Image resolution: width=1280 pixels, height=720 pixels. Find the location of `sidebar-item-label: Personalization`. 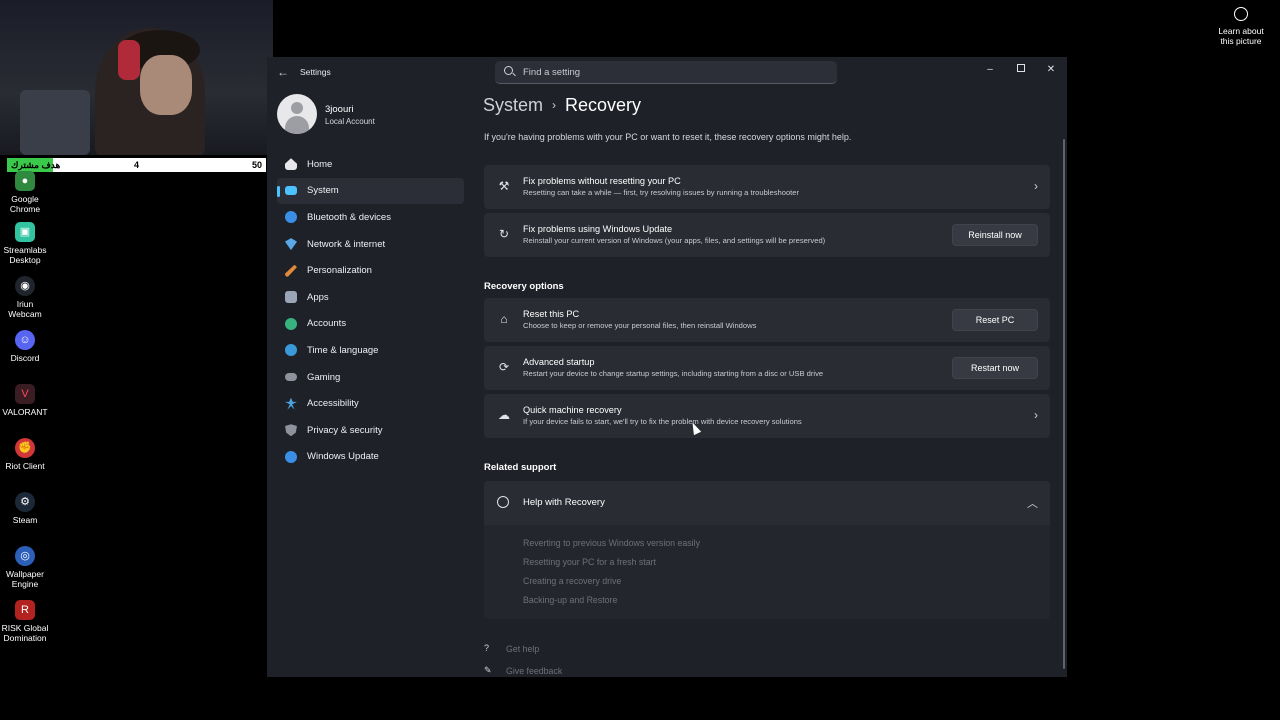

sidebar-item-label: Personalization is located at coordinates (339, 271).